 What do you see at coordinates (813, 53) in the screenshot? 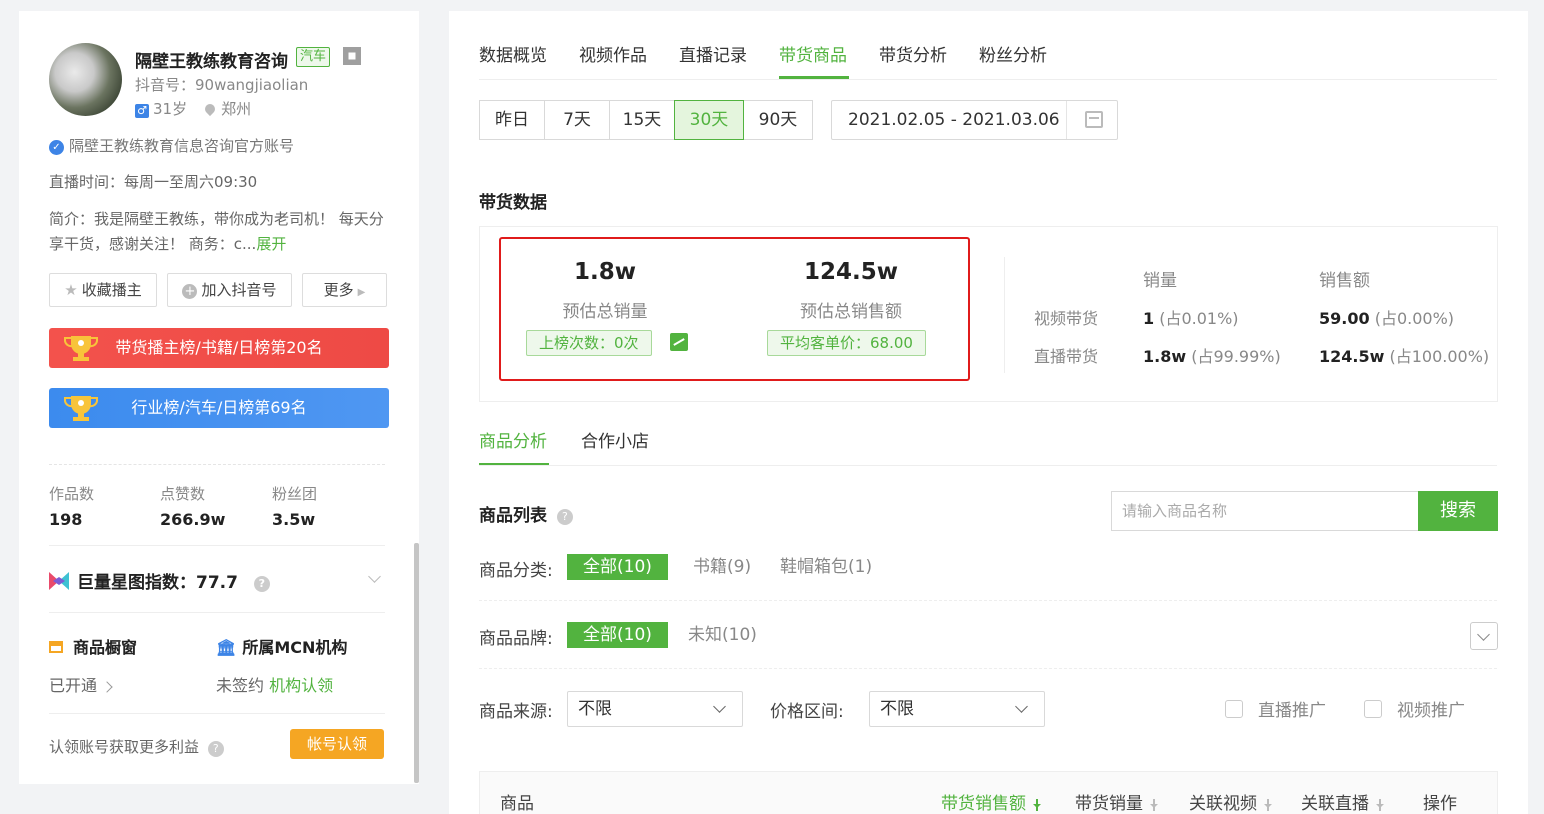
I see `tab-goods: 带货商品` at bounding box center [813, 53].